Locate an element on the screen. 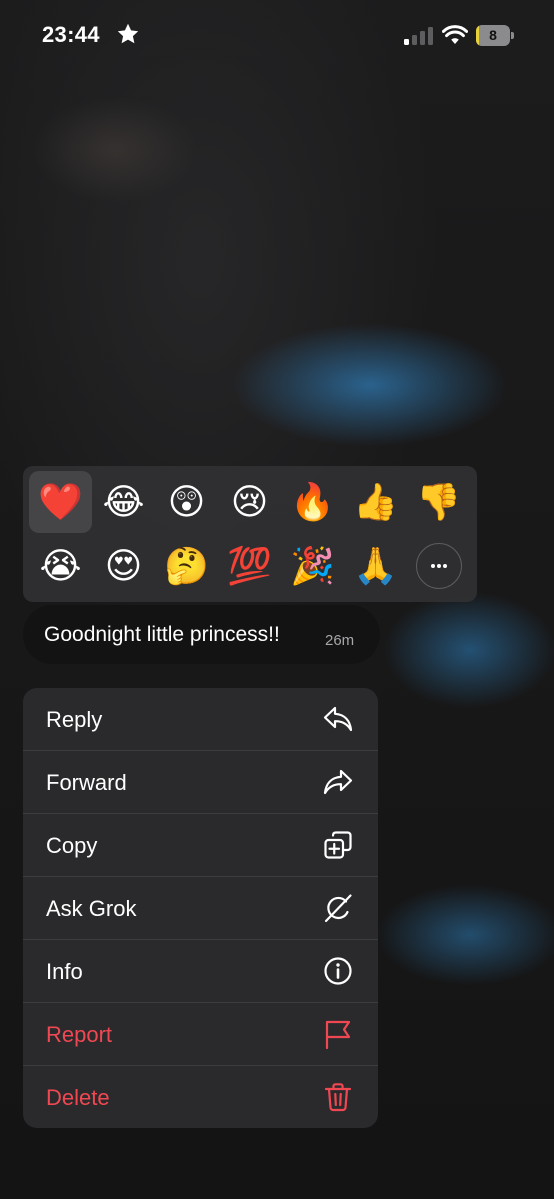 The height and width of the screenshot is (1199, 554). more-reactions-circle is located at coordinates (438, 566).